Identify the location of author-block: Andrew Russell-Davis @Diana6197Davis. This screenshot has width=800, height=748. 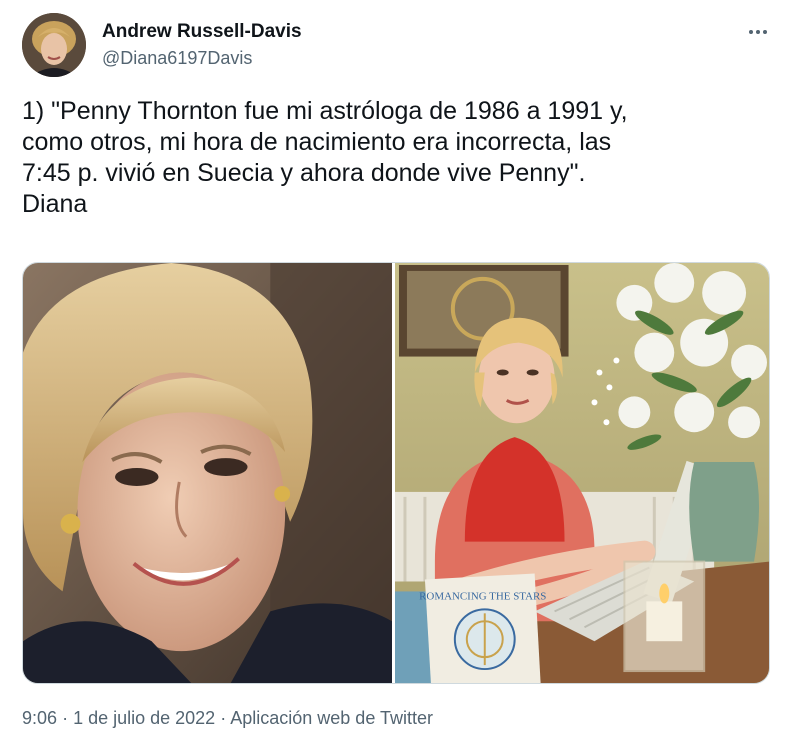
(202, 45).